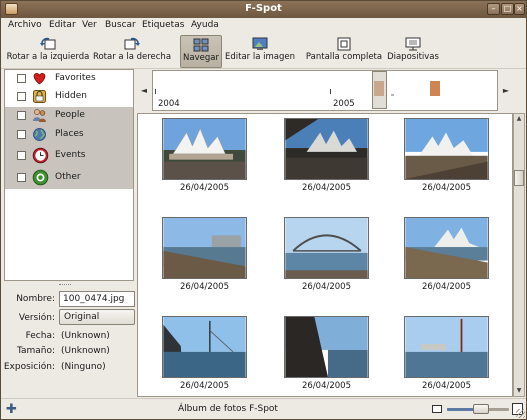 Image resolution: width=527 pixels, height=420 pixels. I want to click on status-bar: ✚ Álbum de fotos F-Spot, so click(263, 408).